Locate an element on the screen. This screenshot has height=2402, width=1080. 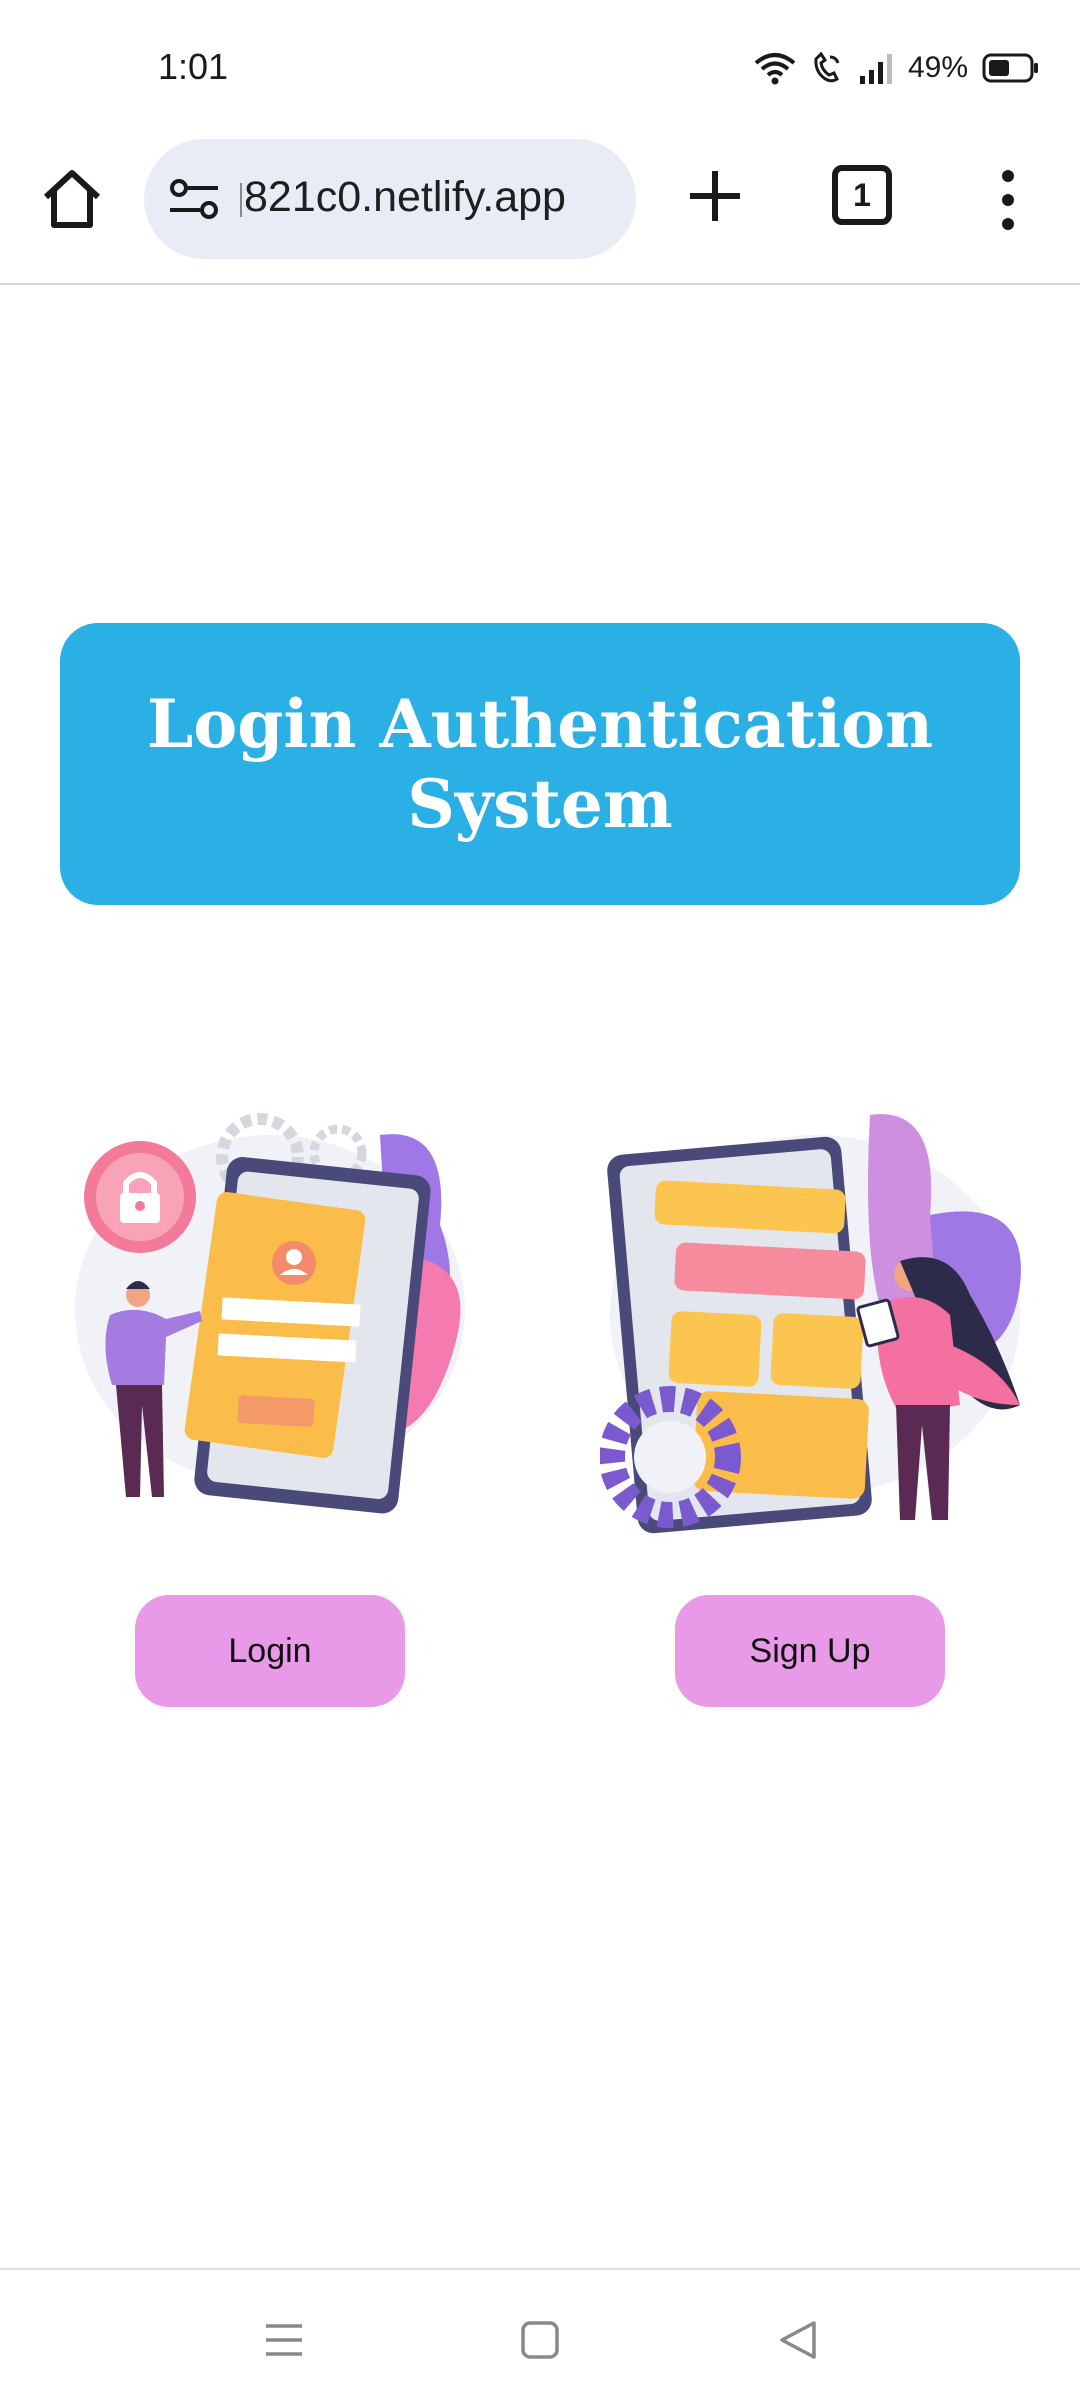
new-tab-icon is located at coordinates (715, 196).